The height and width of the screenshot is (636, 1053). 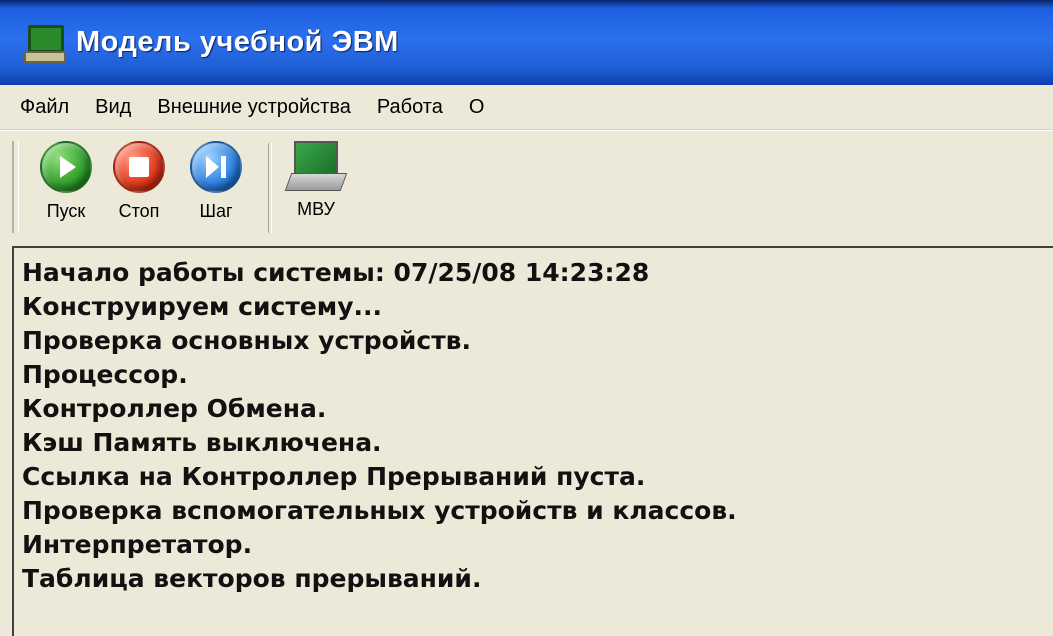 I want to click on computer-icon, so click(x=45, y=43).